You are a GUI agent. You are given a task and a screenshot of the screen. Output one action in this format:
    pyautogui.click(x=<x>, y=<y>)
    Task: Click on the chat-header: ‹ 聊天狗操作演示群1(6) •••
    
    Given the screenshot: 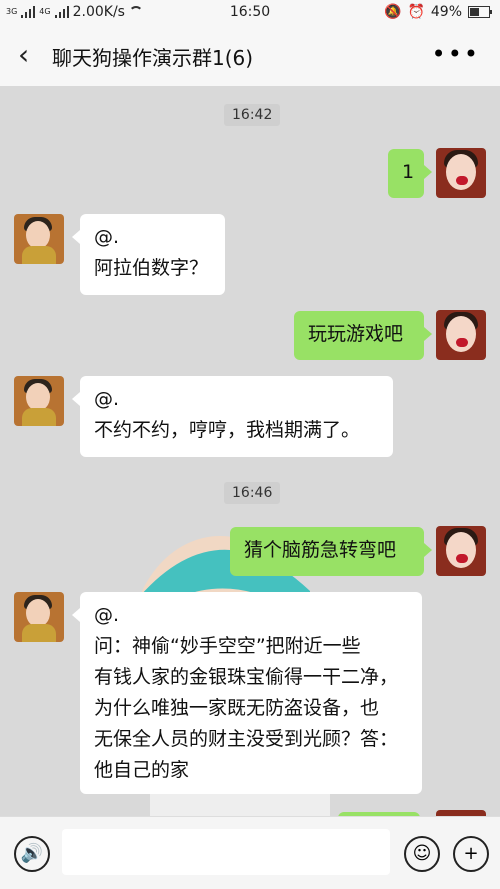 What is the action you would take?
    pyautogui.click(x=250, y=56)
    